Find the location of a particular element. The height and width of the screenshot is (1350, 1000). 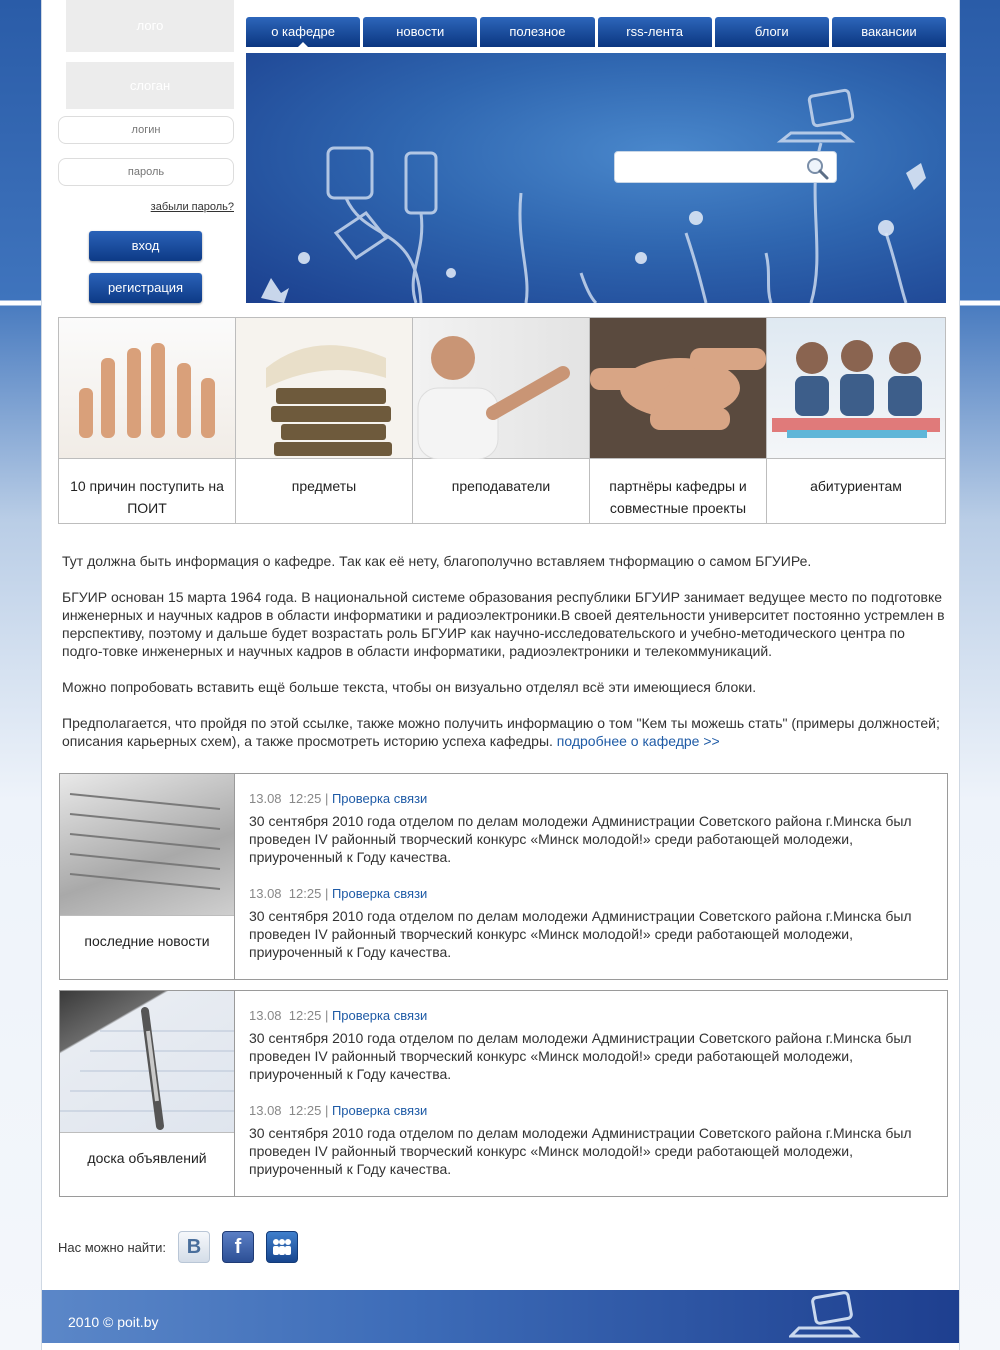

copyright: 2010 © poit.by is located at coordinates (113, 1322).